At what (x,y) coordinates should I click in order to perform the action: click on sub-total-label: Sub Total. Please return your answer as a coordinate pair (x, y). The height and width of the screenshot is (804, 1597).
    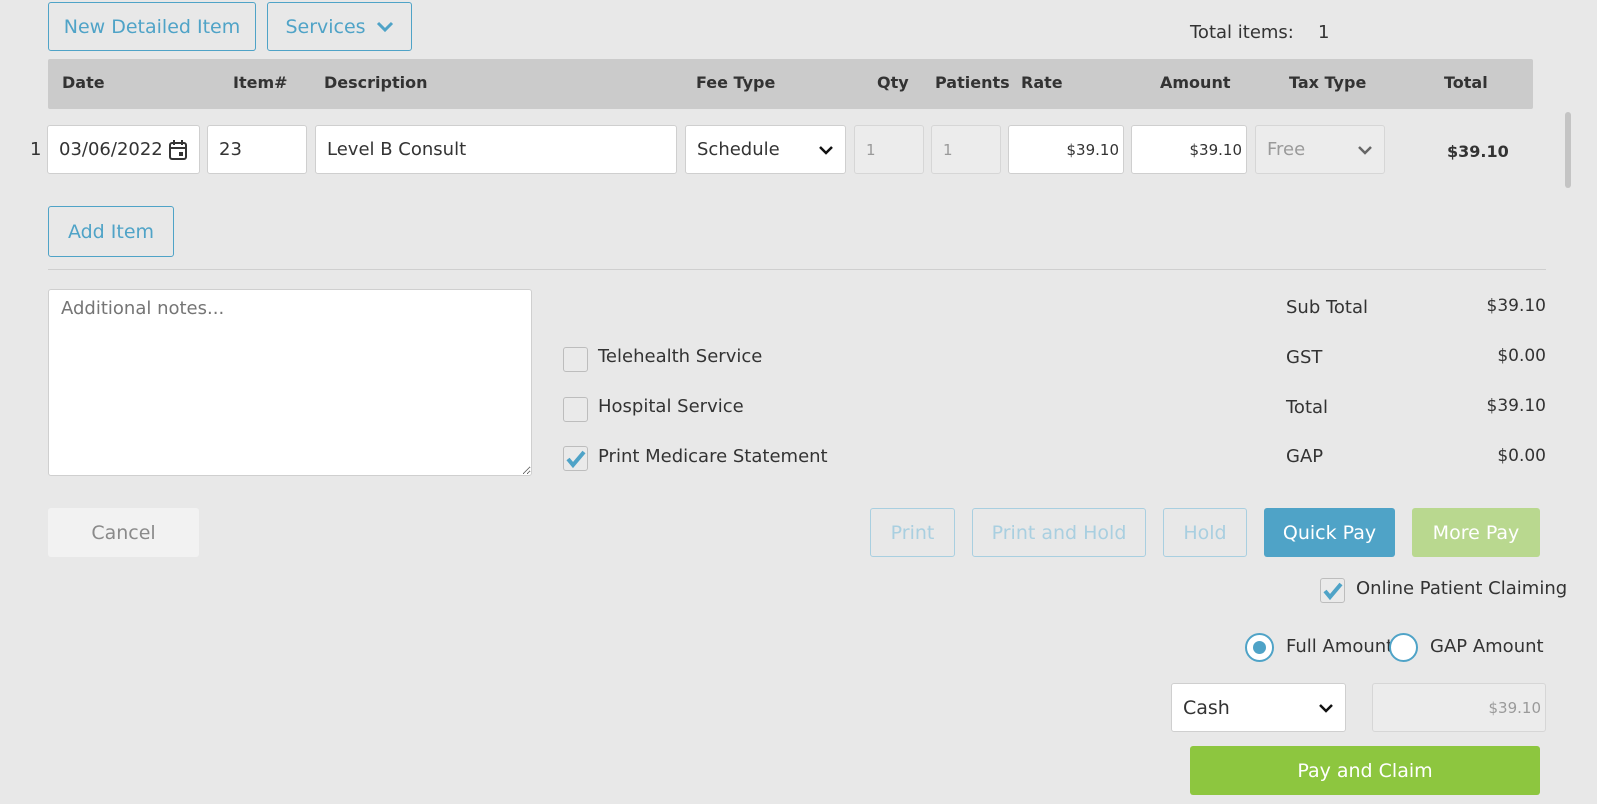
    Looking at the image, I should click on (1327, 307).